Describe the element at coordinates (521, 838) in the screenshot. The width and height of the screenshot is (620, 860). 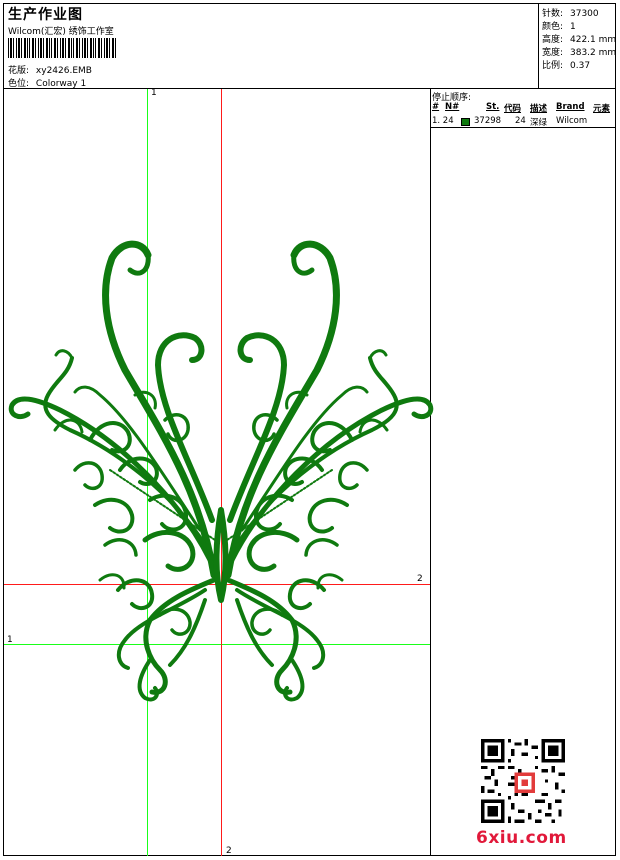
I see `site-watermark: 6xiu.com` at that location.